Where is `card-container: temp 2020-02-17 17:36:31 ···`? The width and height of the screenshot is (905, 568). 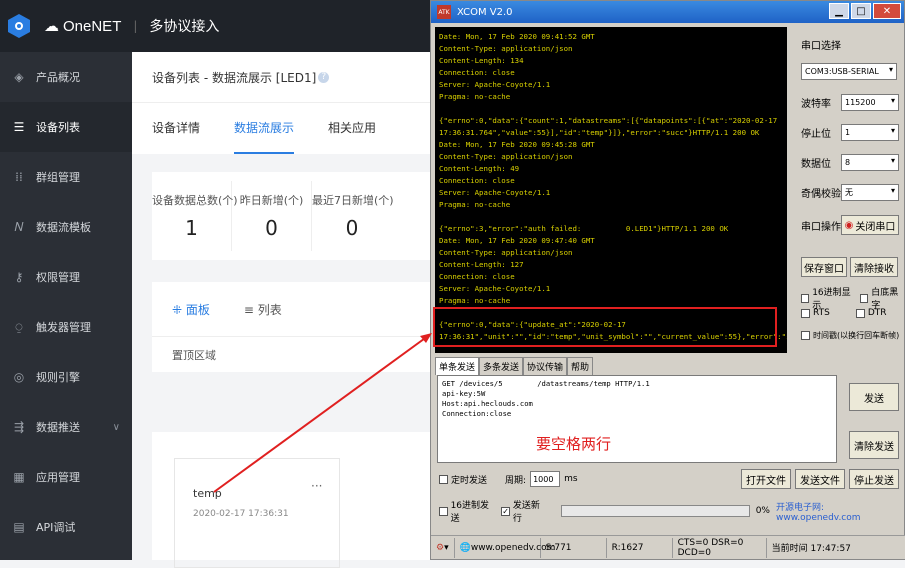 card-container: temp 2020-02-17 17:36:31 ··· is located at coordinates (292, 500).